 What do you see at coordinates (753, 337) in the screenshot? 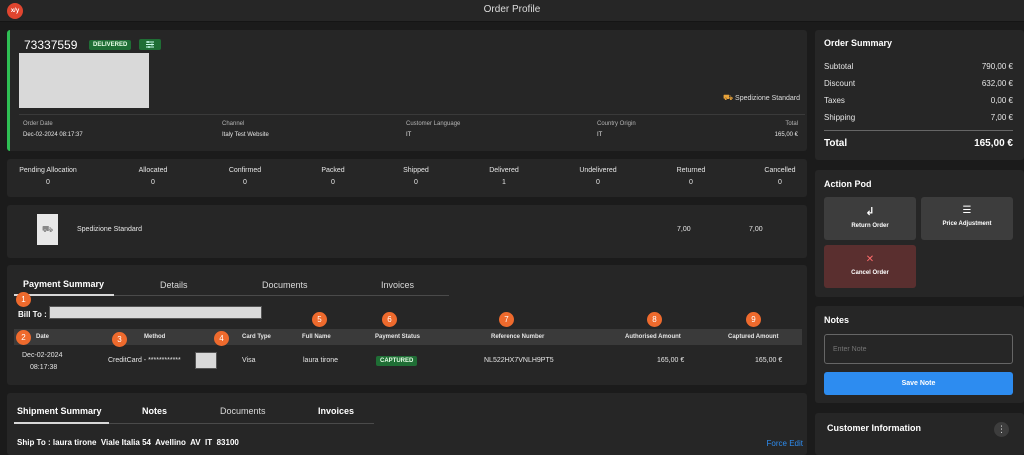
I see `col-captured-amount: Captured Amount` at bounding box center [753, 337].